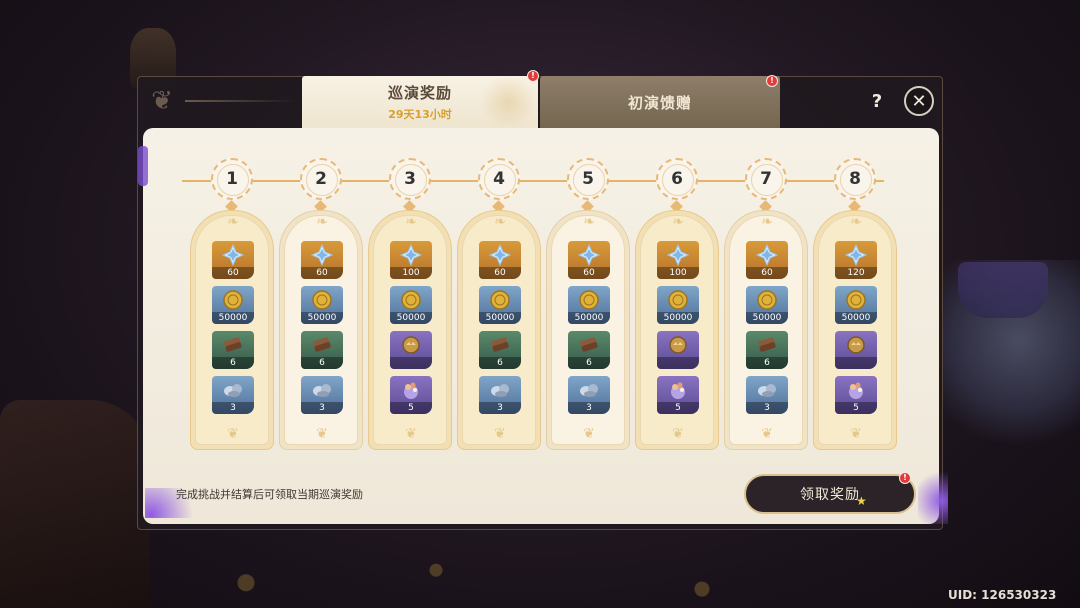  Describe the element at coordinates (419, 93) in the screenshot. I see `tab-tour-rewards-label: 巡演奖励` at that location.